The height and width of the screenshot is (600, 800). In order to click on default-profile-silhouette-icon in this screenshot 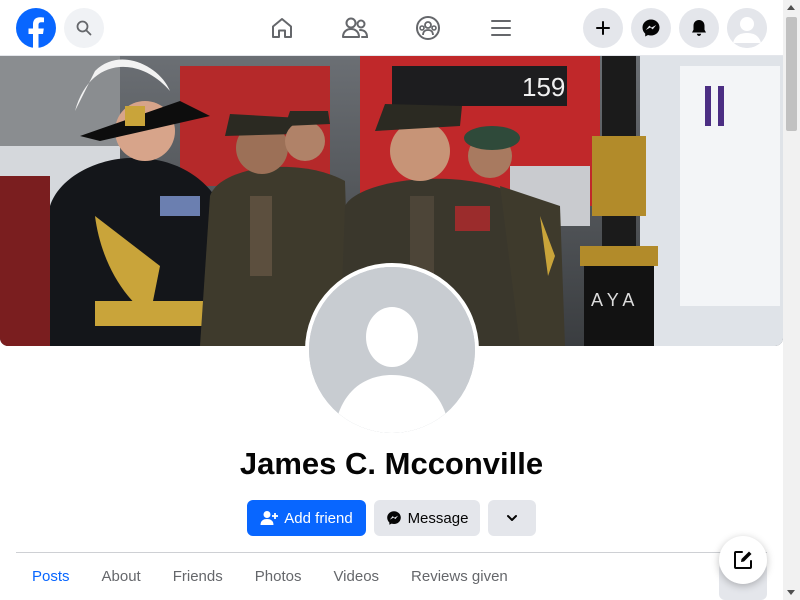, I will do `click(392, 350)`.